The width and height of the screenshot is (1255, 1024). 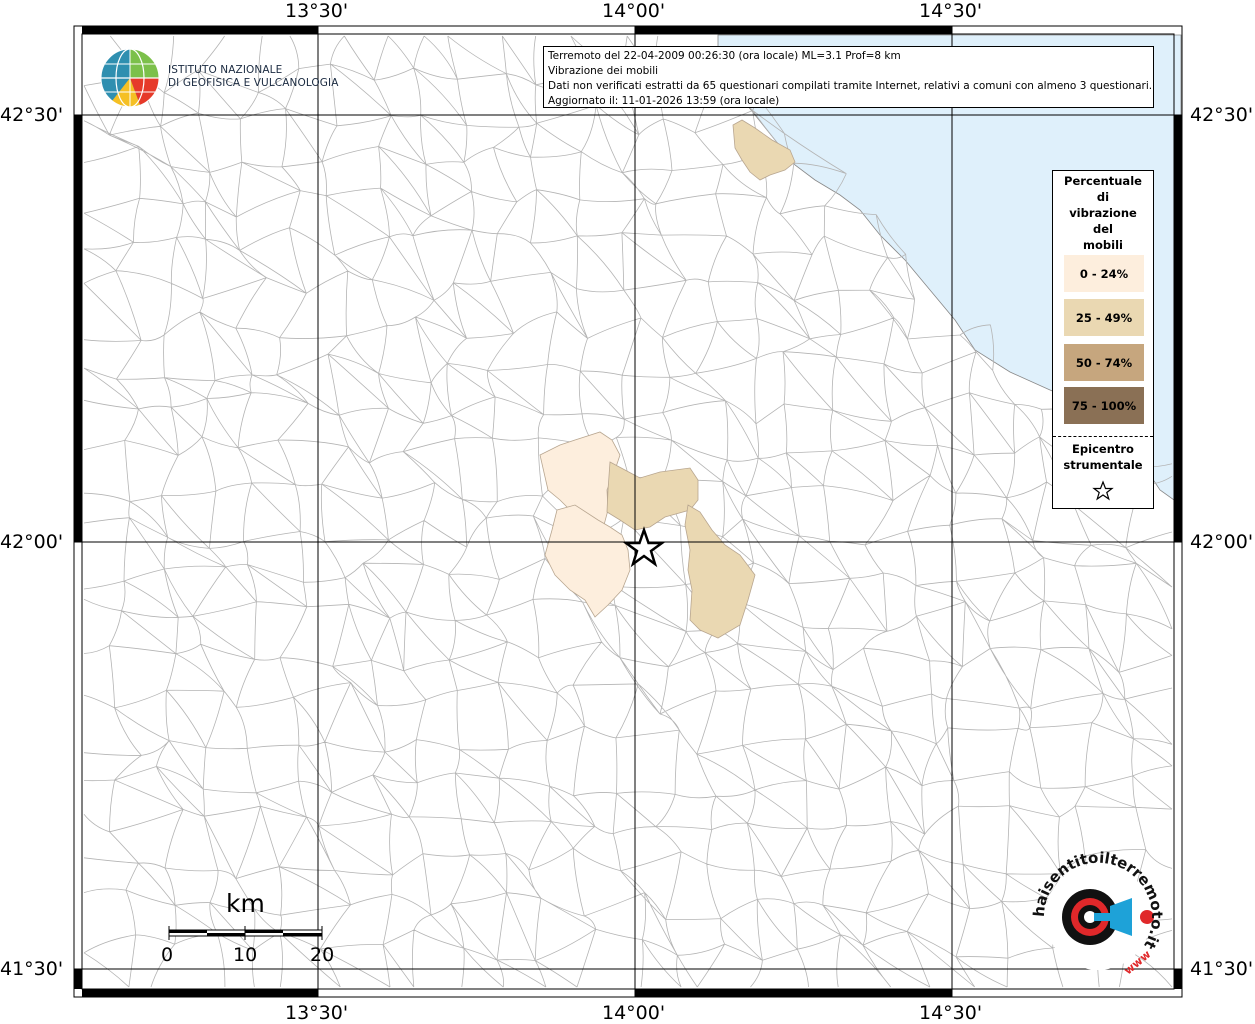 What do you see at coordinates (317, 11) in the screenshot?
I see `lon-label-top-1: 13°30'` at bounding box center [317, 11].